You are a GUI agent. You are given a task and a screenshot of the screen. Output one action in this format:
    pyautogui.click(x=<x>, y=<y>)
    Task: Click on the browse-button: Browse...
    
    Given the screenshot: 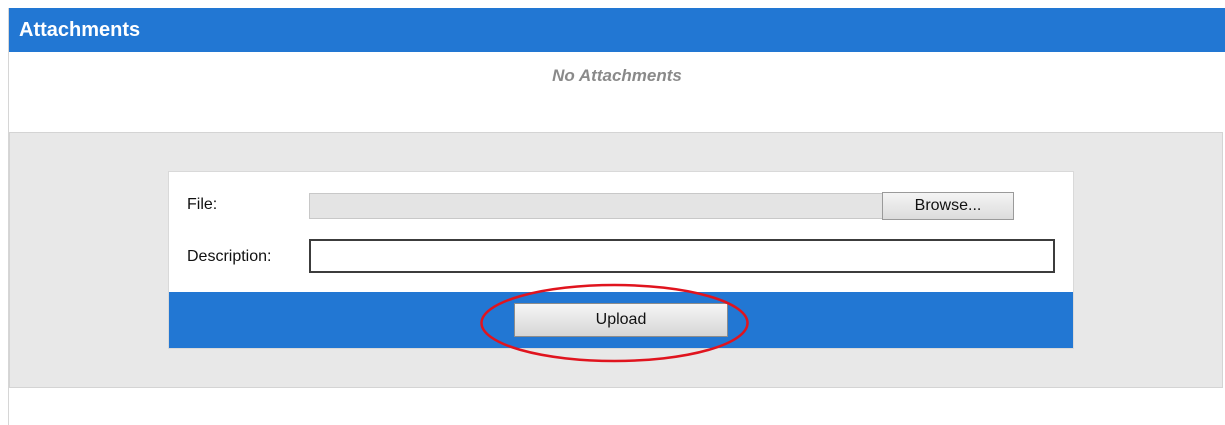 What is the action you would take?
    pyautogui.click(x=948, y=206)
    